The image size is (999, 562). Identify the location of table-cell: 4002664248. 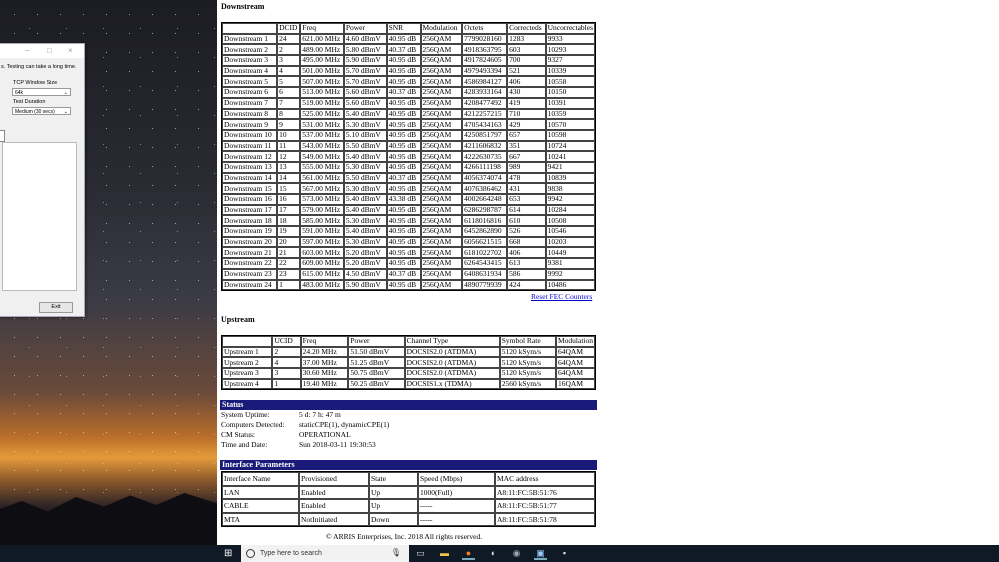
(485, 199).